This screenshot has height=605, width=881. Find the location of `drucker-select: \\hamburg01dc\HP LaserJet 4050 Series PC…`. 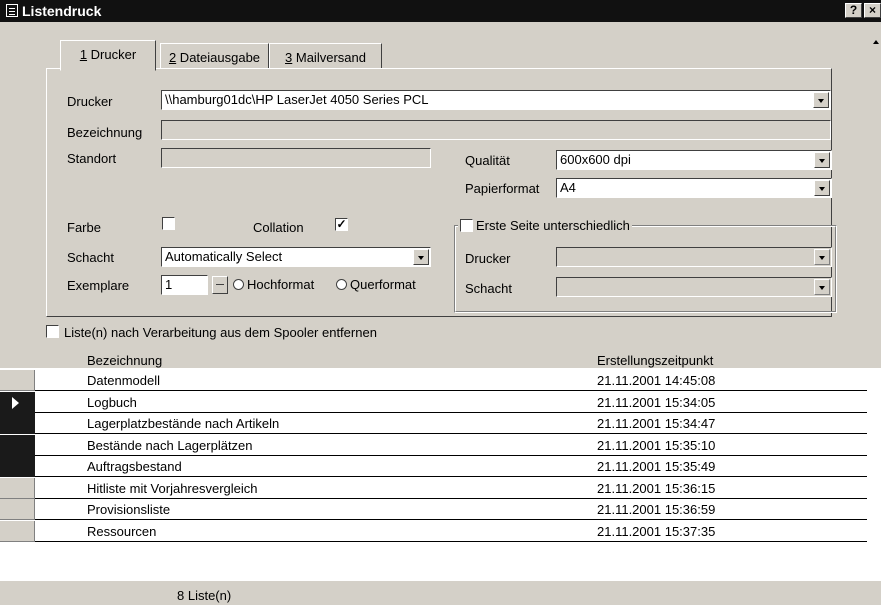

drucker-select: \\hamburg01dc\HP LaserJet 4050 Series PC… is located at coordinates (496, 100).